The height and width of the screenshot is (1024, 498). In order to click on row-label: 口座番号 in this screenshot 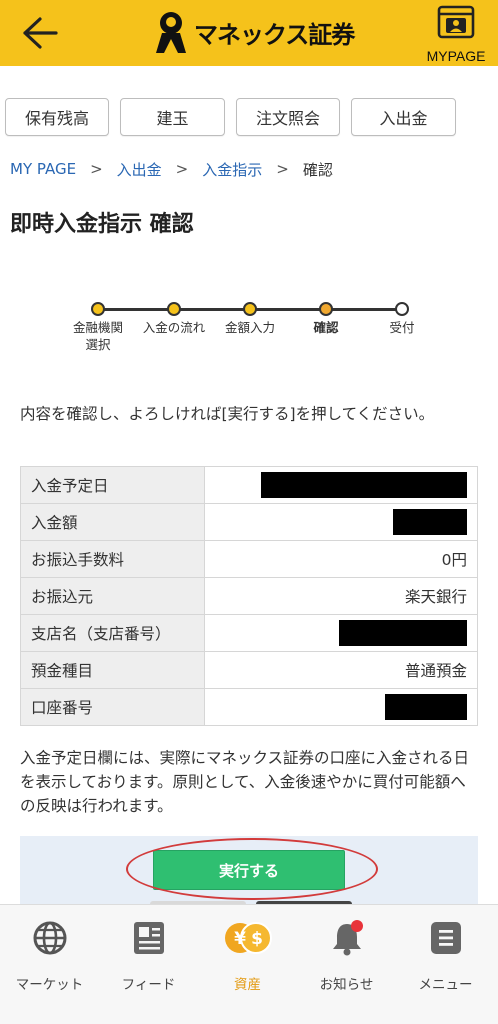, I will do `click(112, 707)`.